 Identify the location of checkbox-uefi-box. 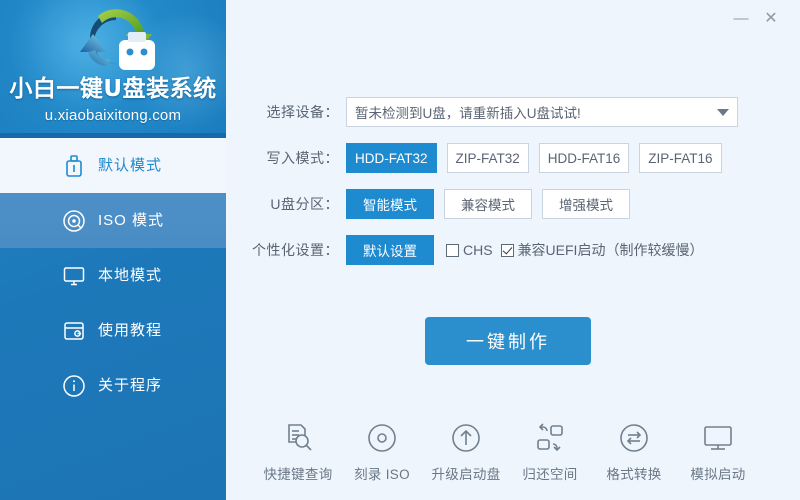
(507, 250).